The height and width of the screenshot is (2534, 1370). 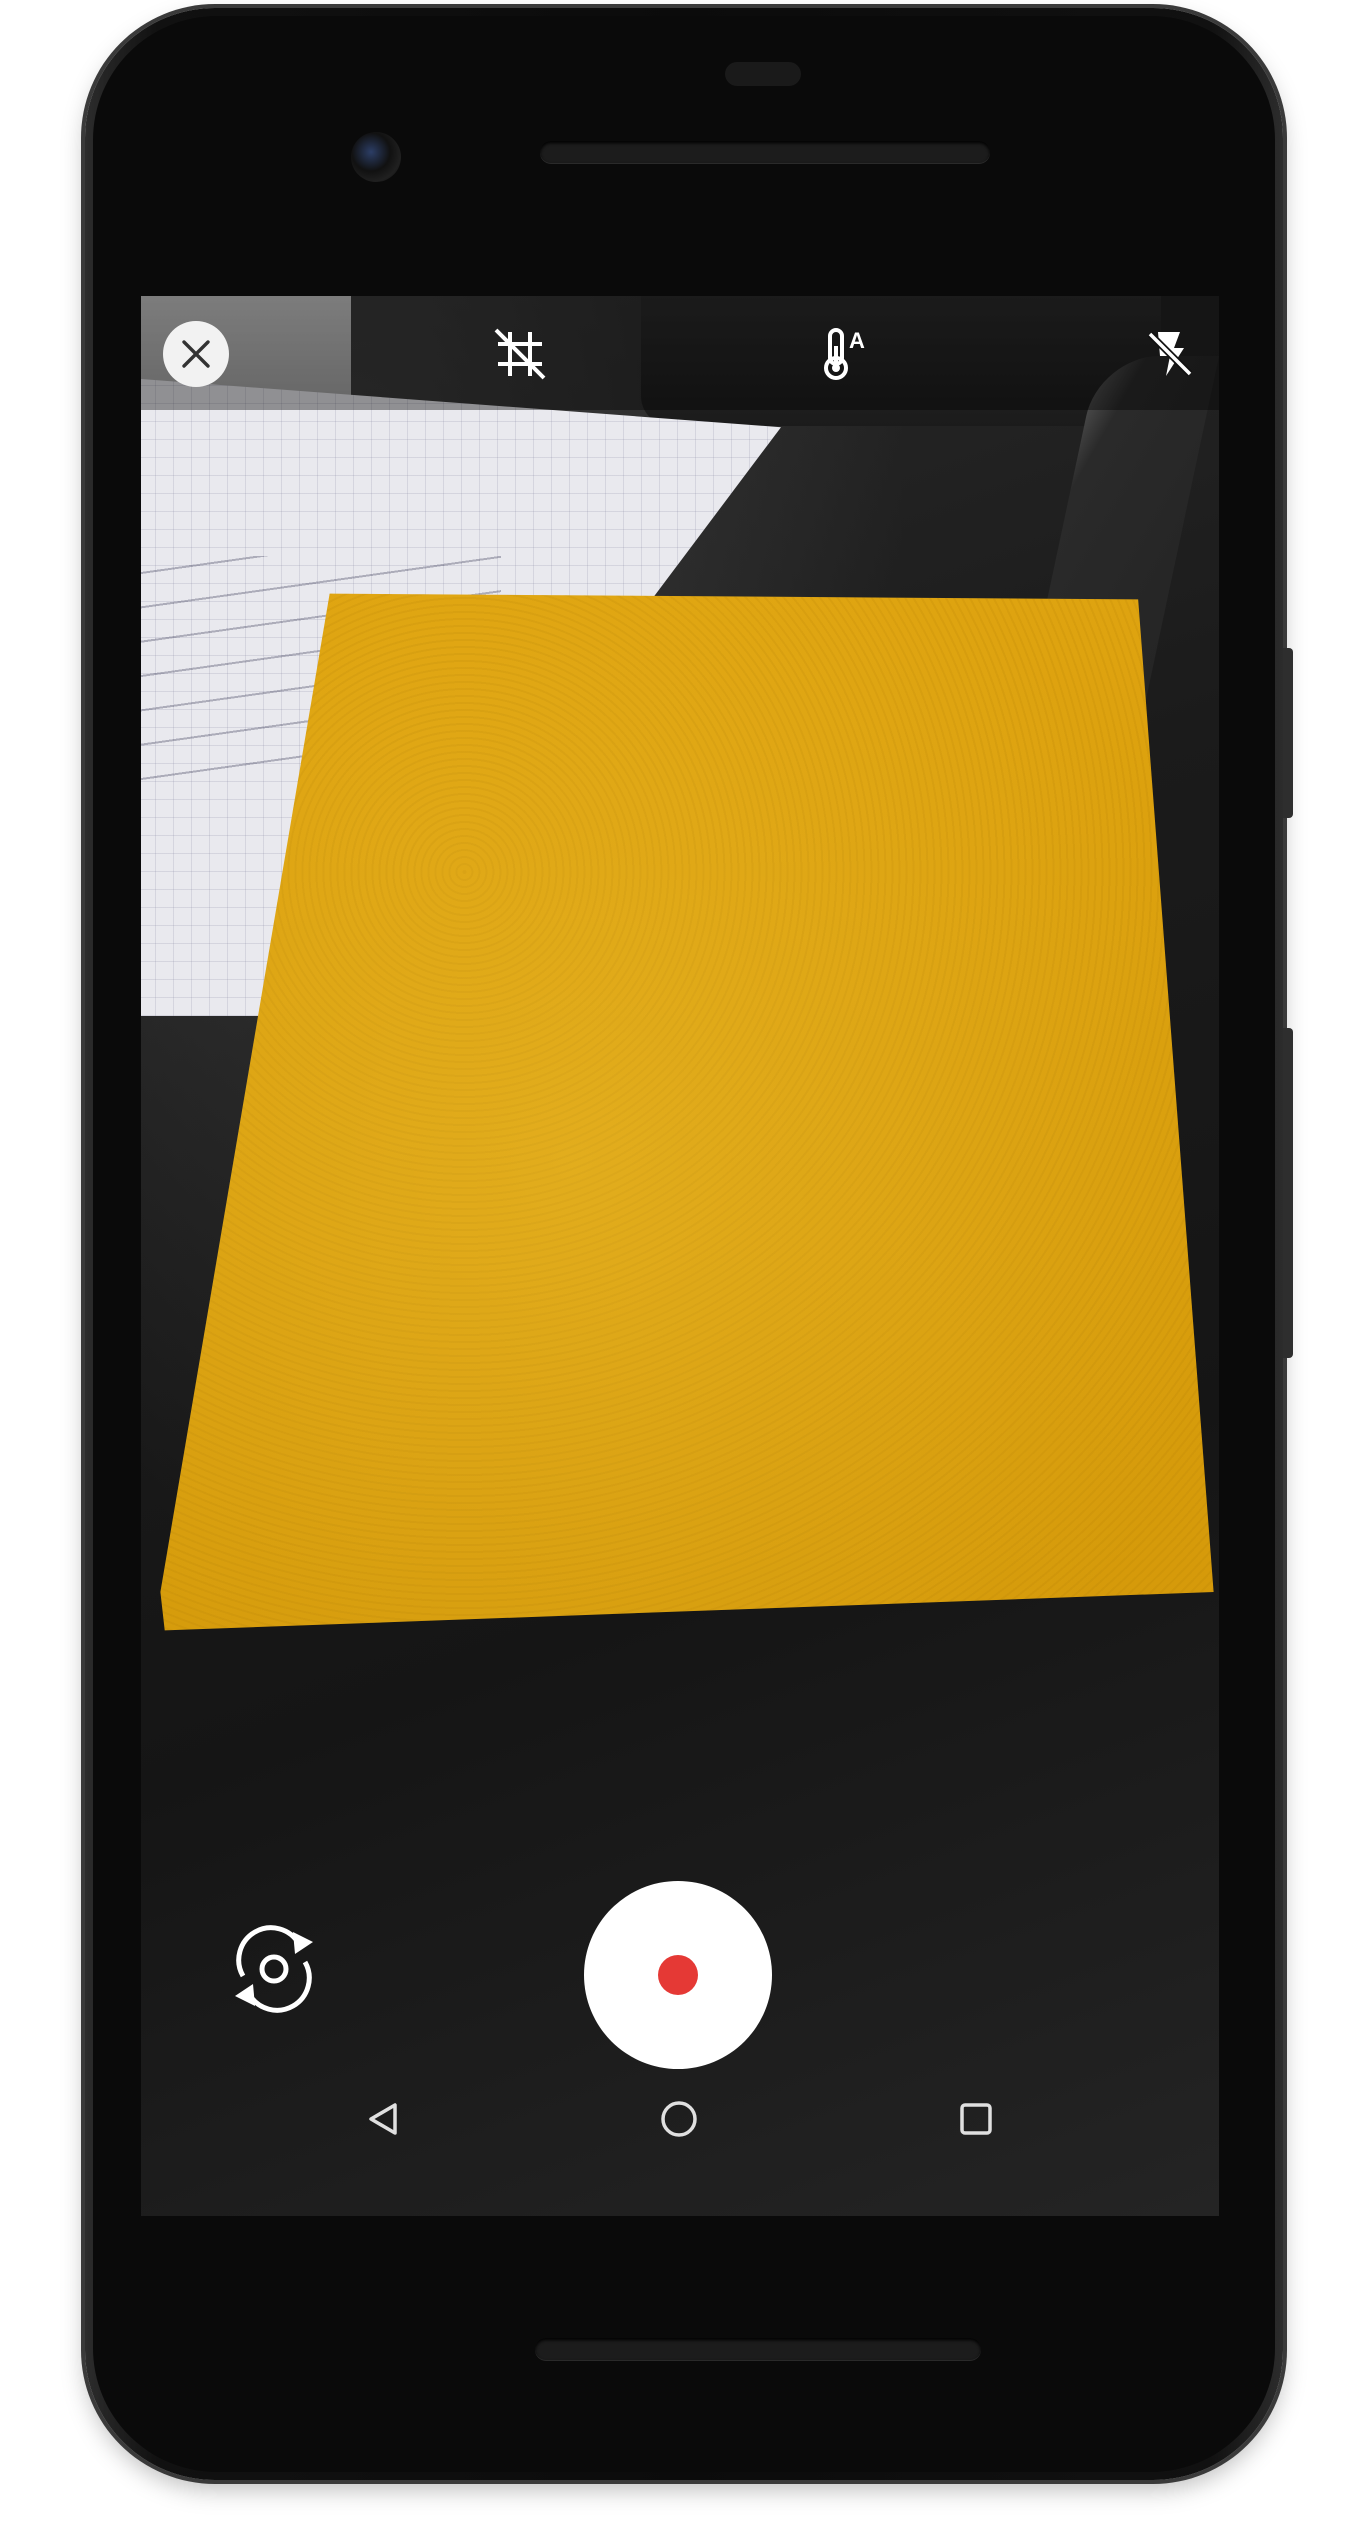 I want to click on white-balance-button: A, so click(x=845, y=354).